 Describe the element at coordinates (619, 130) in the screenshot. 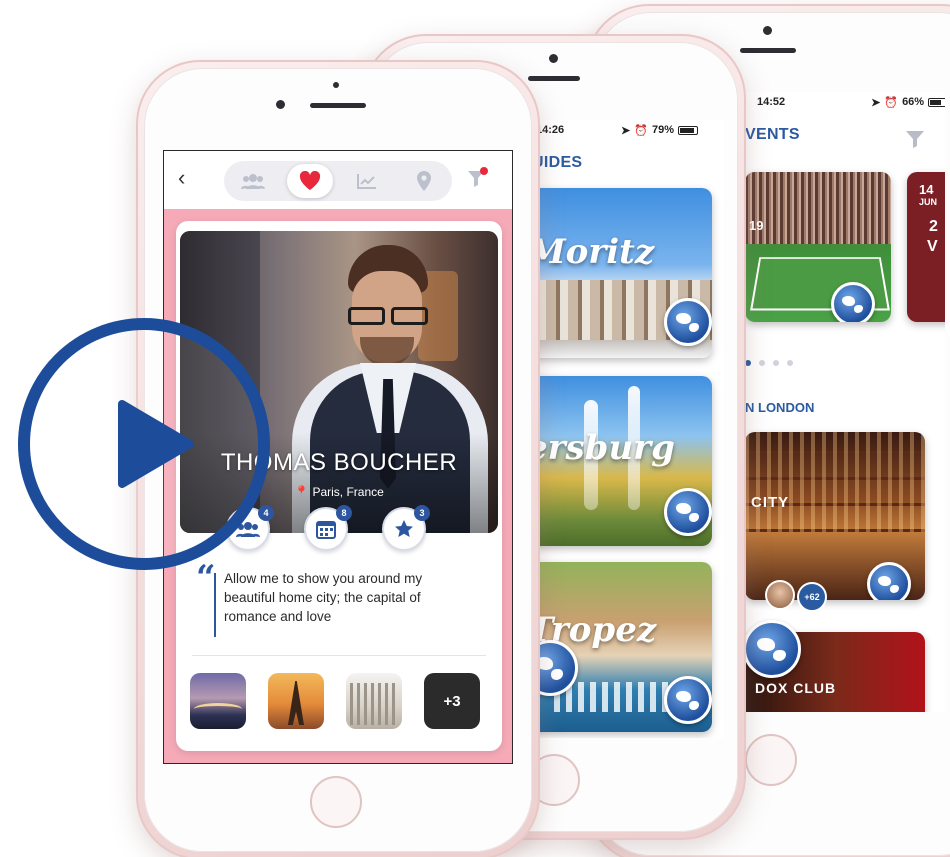

I see `status-bar: 14:26 ➤ ⏰ 79%` at that location.